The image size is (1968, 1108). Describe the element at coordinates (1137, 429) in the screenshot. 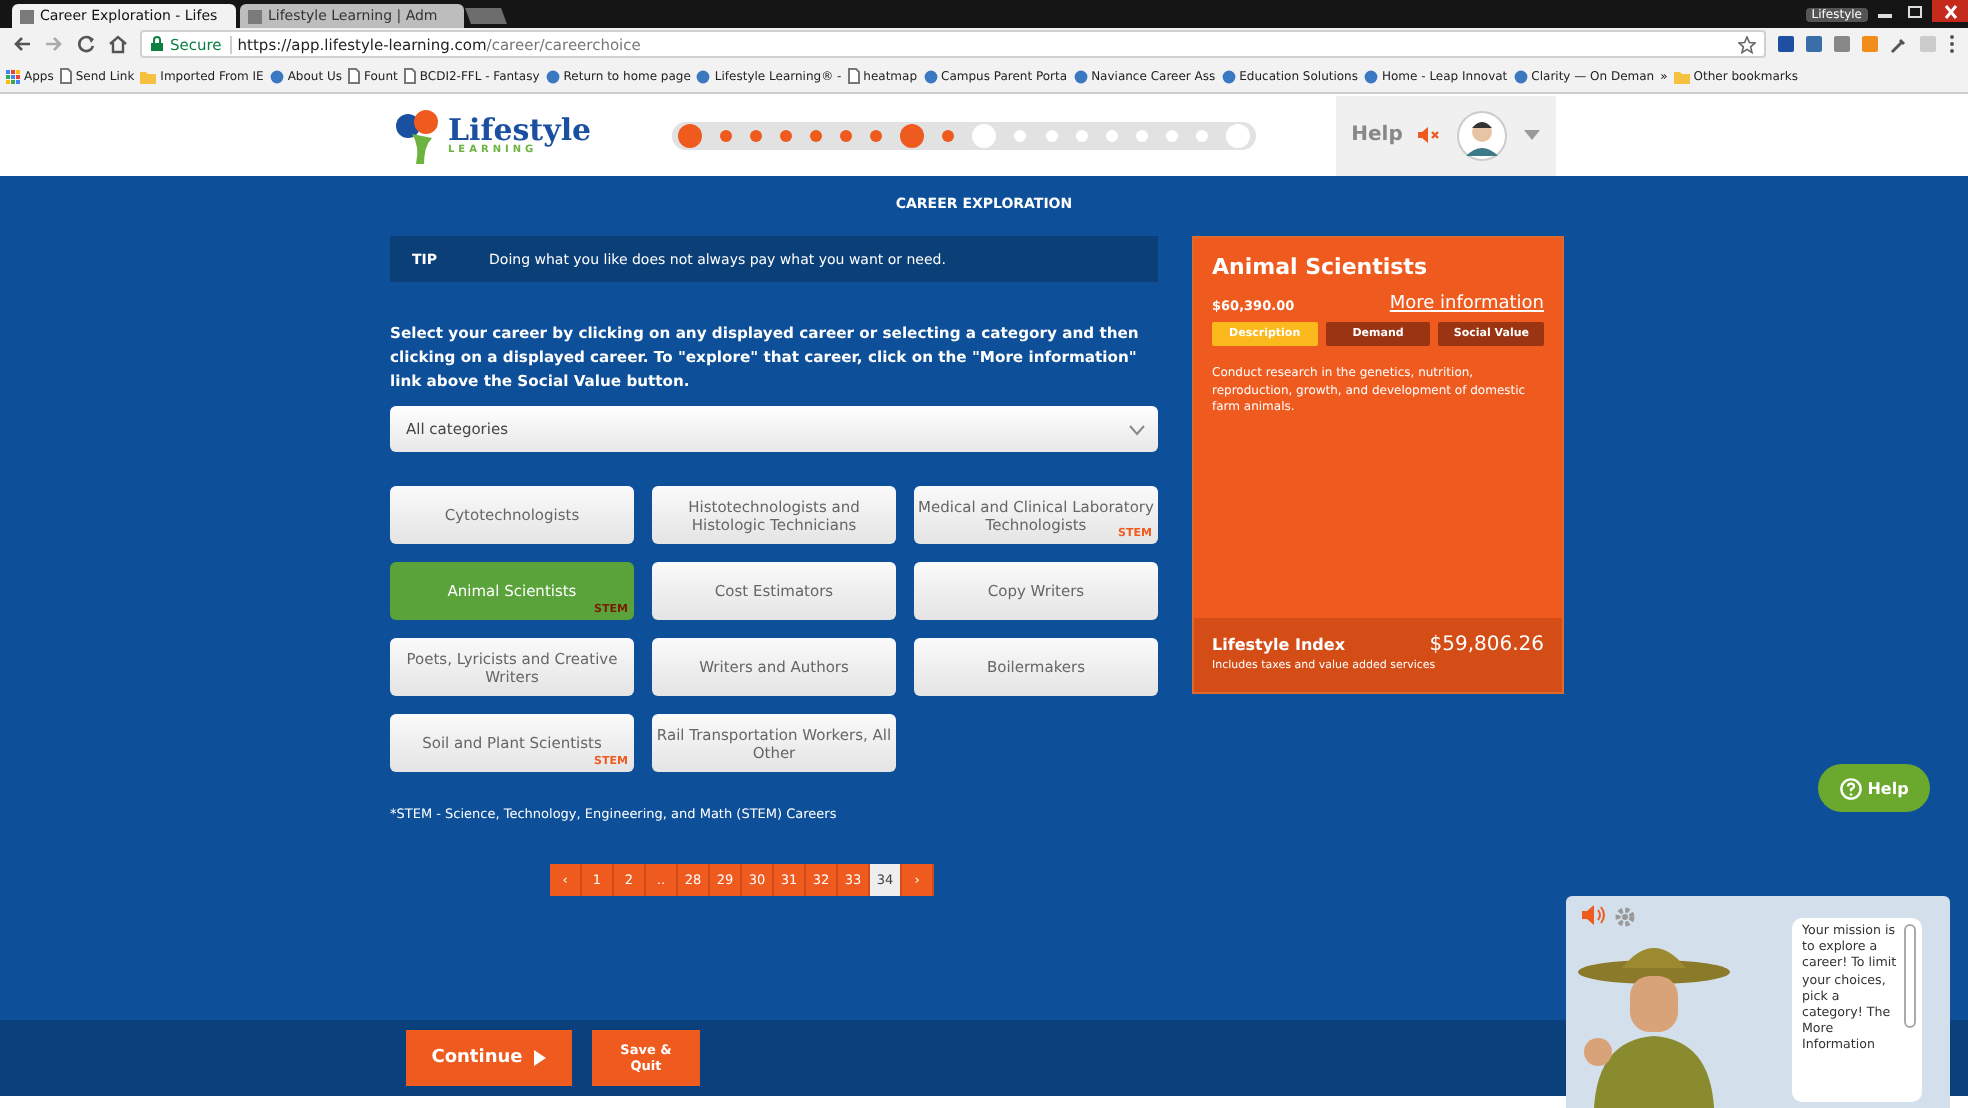

I see `chevron-down-icon` at that location.